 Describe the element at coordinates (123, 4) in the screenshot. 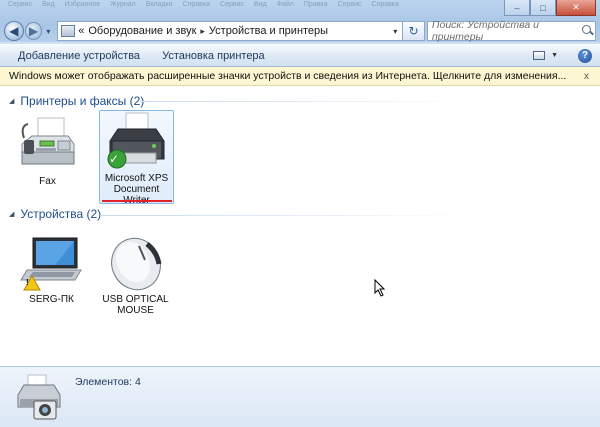

I see `ghost-menu-item: Журнал` at that location.